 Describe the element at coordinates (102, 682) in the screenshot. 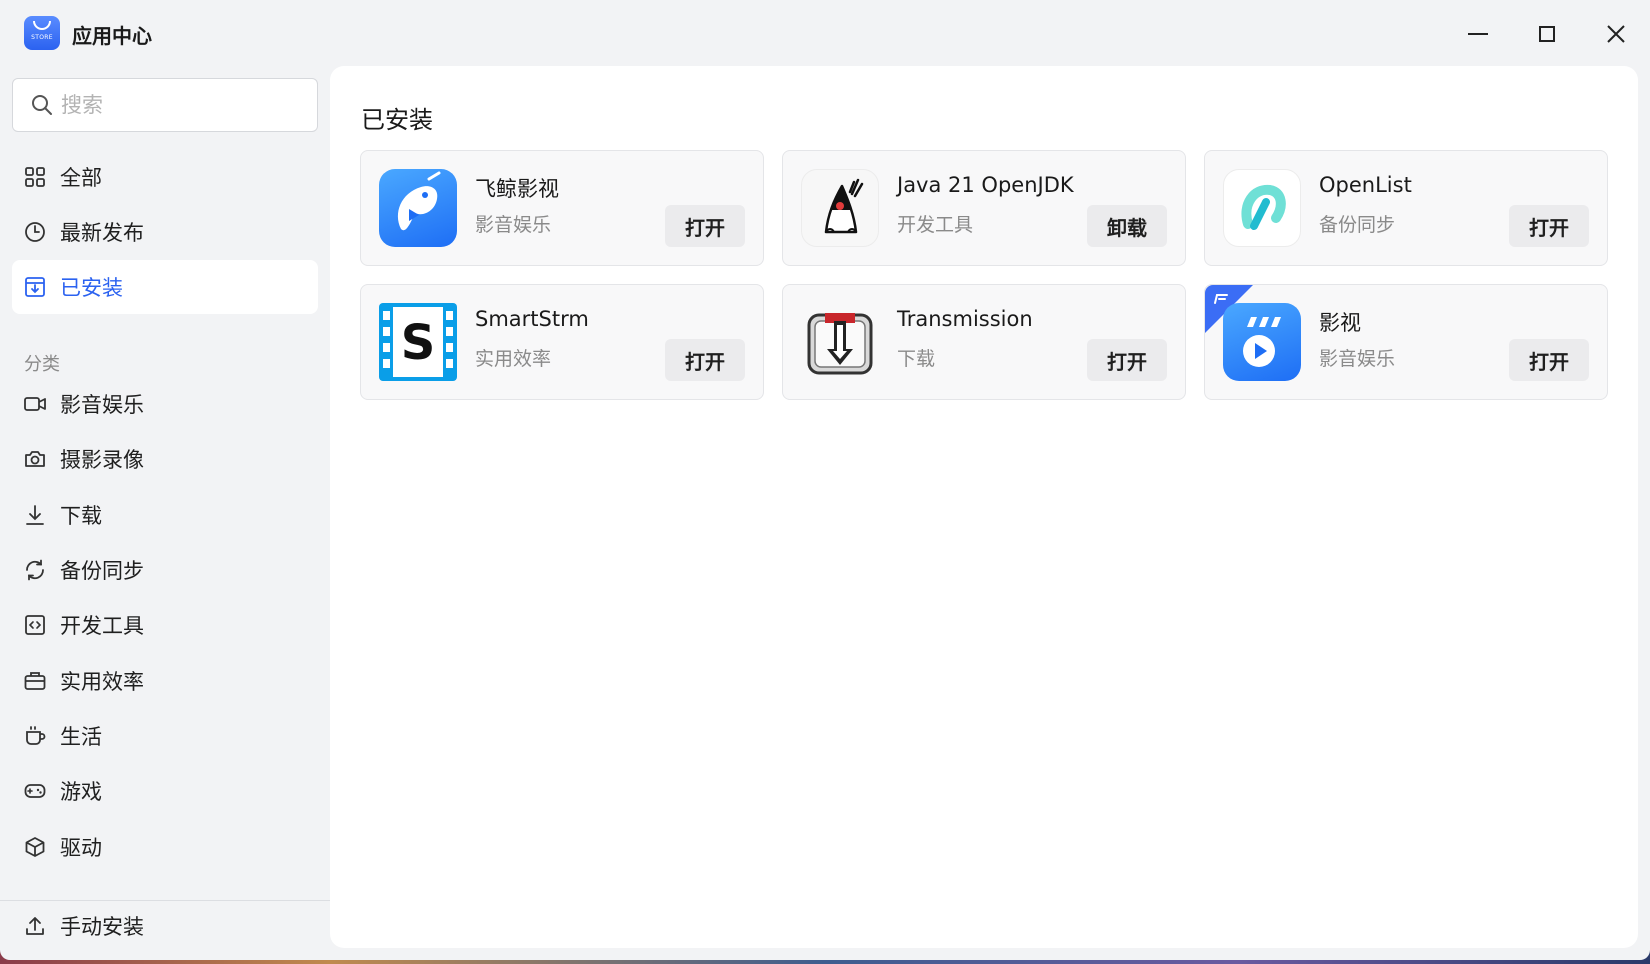

I see `category-label: 实用效率` at that location.